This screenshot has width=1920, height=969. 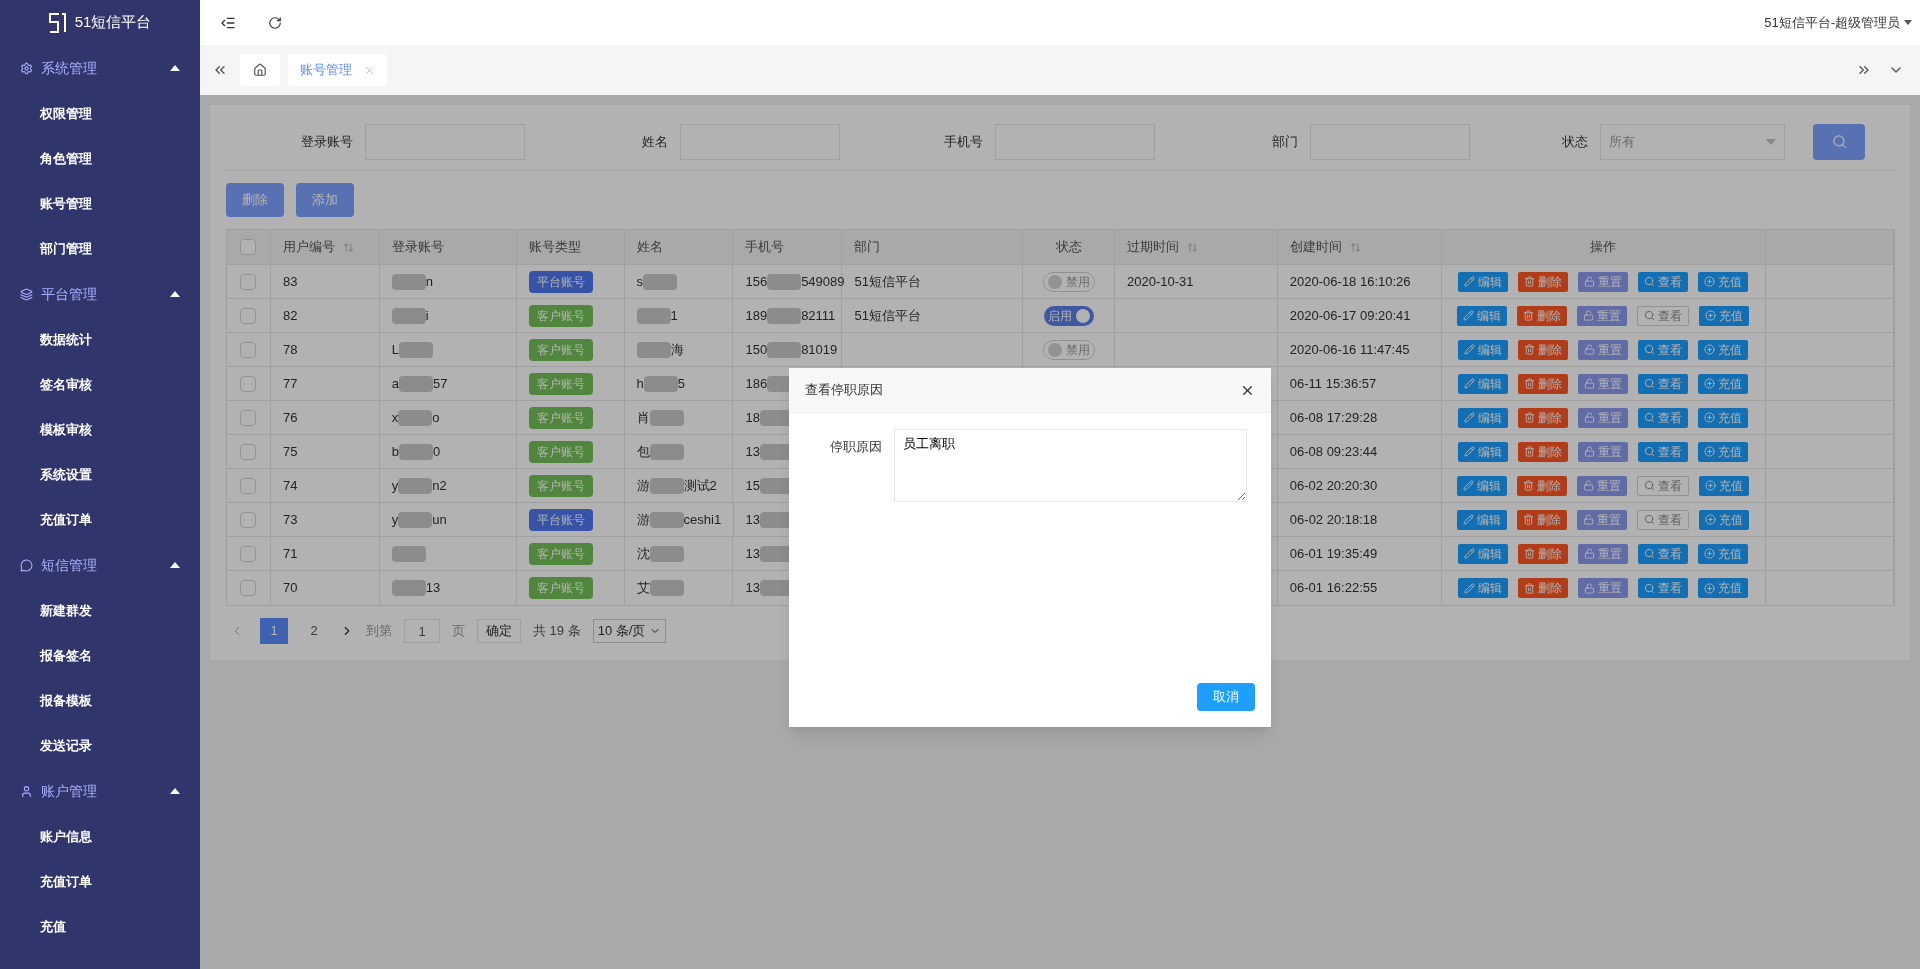 What do you see at coordinates (1070, 465) in the screenshot?
I see `reason-field: 员工离职` at bounding box center [1070, 465].